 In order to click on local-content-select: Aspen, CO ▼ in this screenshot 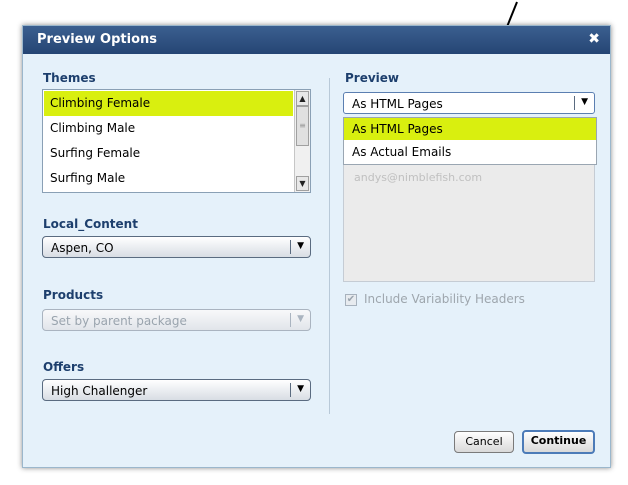, I will do `click(176, 247)`.